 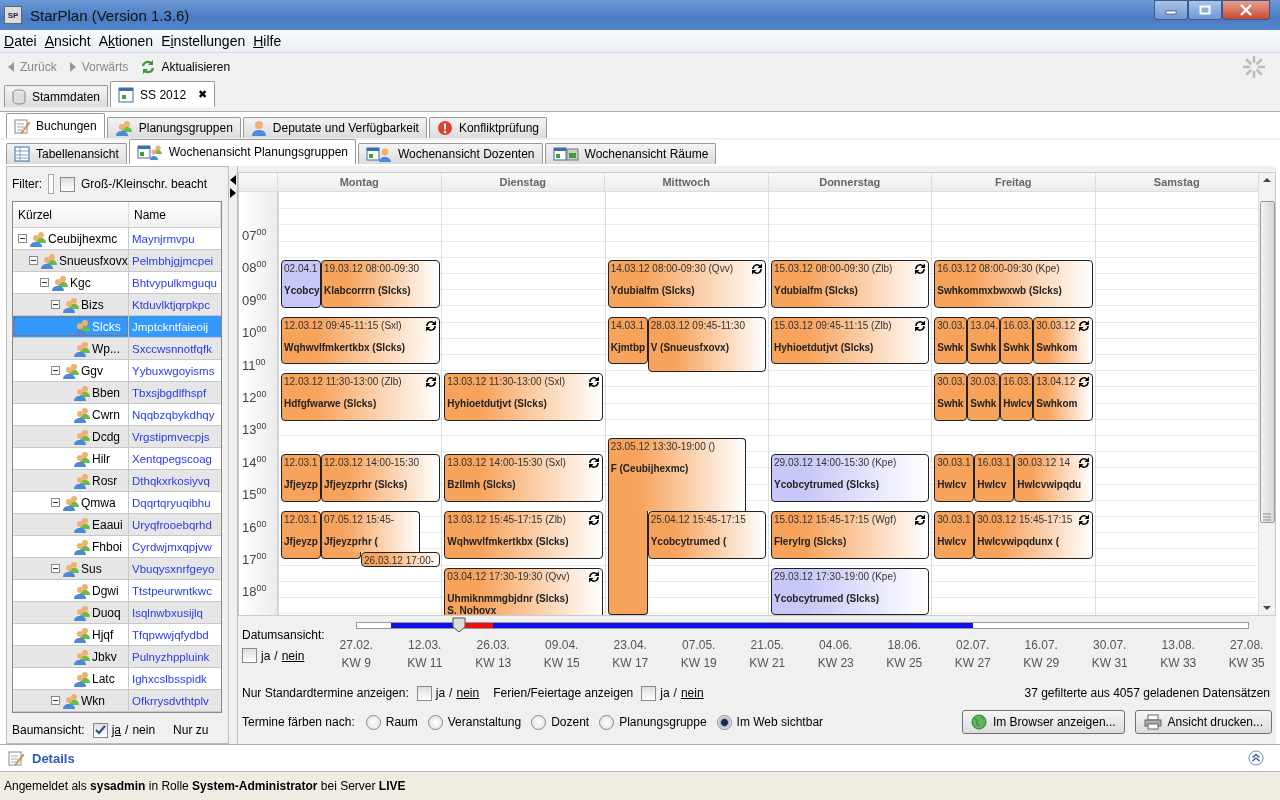 I want to click on menu-item: Einstellungen, so click(x=203, y=41).